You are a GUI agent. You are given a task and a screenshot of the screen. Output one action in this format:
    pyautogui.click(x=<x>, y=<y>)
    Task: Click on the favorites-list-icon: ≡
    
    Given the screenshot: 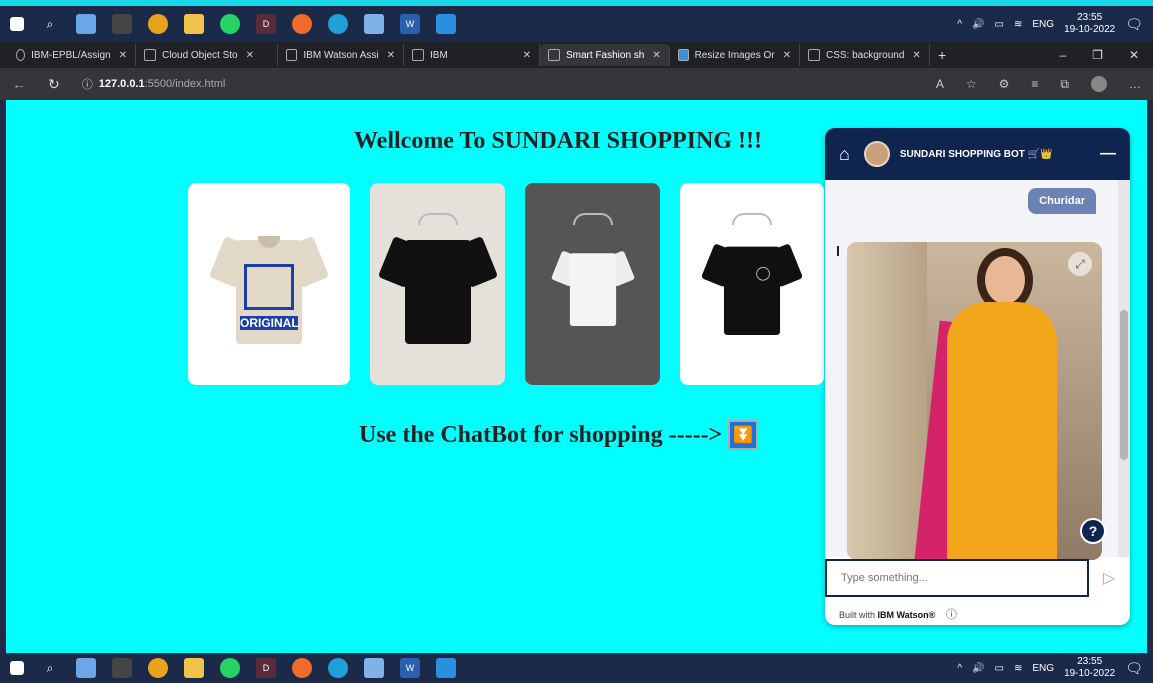 What is the action you would take?
    pyautogui.click(x=1034, y=84)
    